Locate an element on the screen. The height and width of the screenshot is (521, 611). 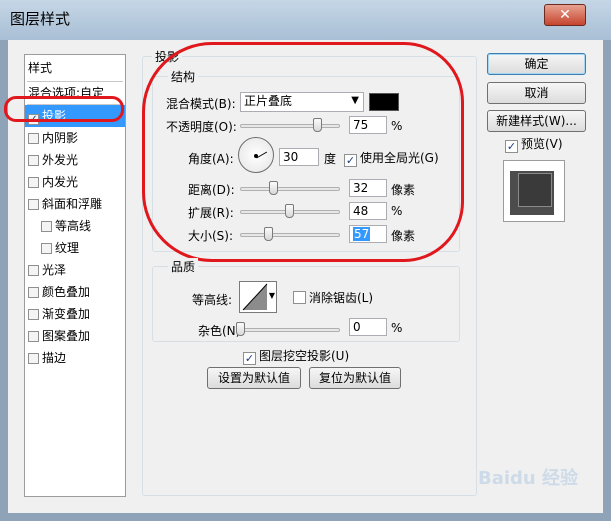
styles-header: 样式 is located at coordinates (40, 68).